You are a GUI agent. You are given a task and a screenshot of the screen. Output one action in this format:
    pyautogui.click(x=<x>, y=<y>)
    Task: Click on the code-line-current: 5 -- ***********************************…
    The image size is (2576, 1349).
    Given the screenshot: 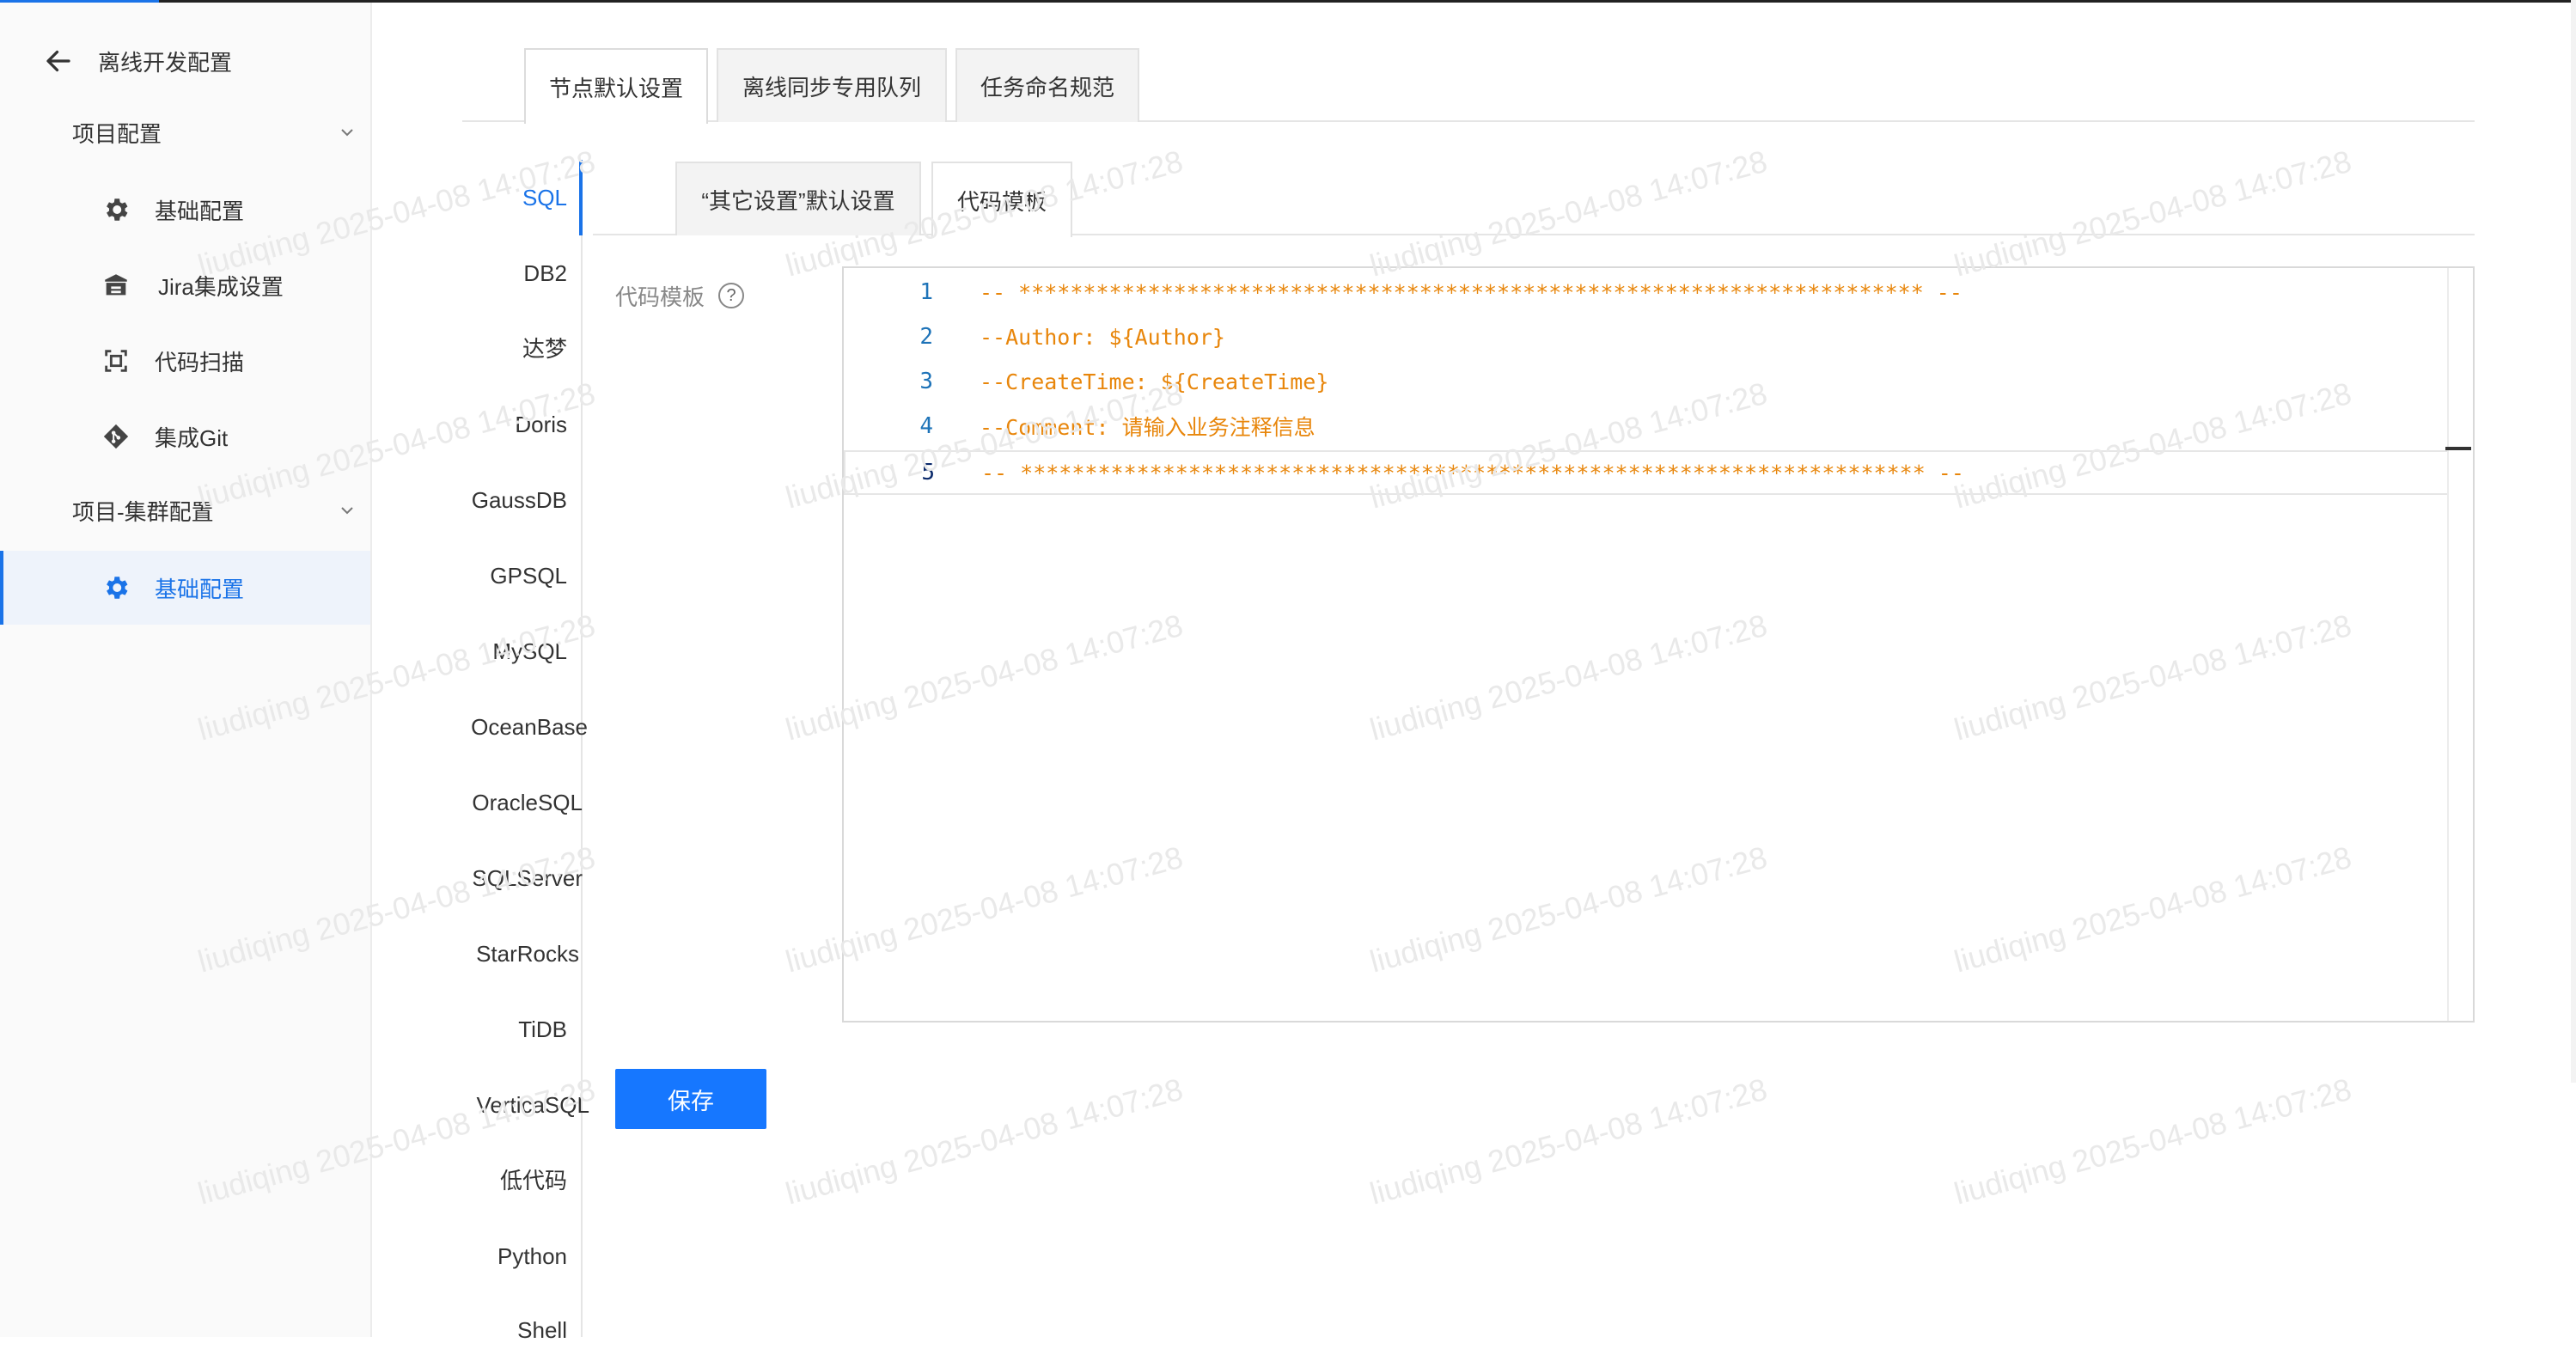 What is the action you would take?
    pyautogui.click(x=1646, y=473)
    